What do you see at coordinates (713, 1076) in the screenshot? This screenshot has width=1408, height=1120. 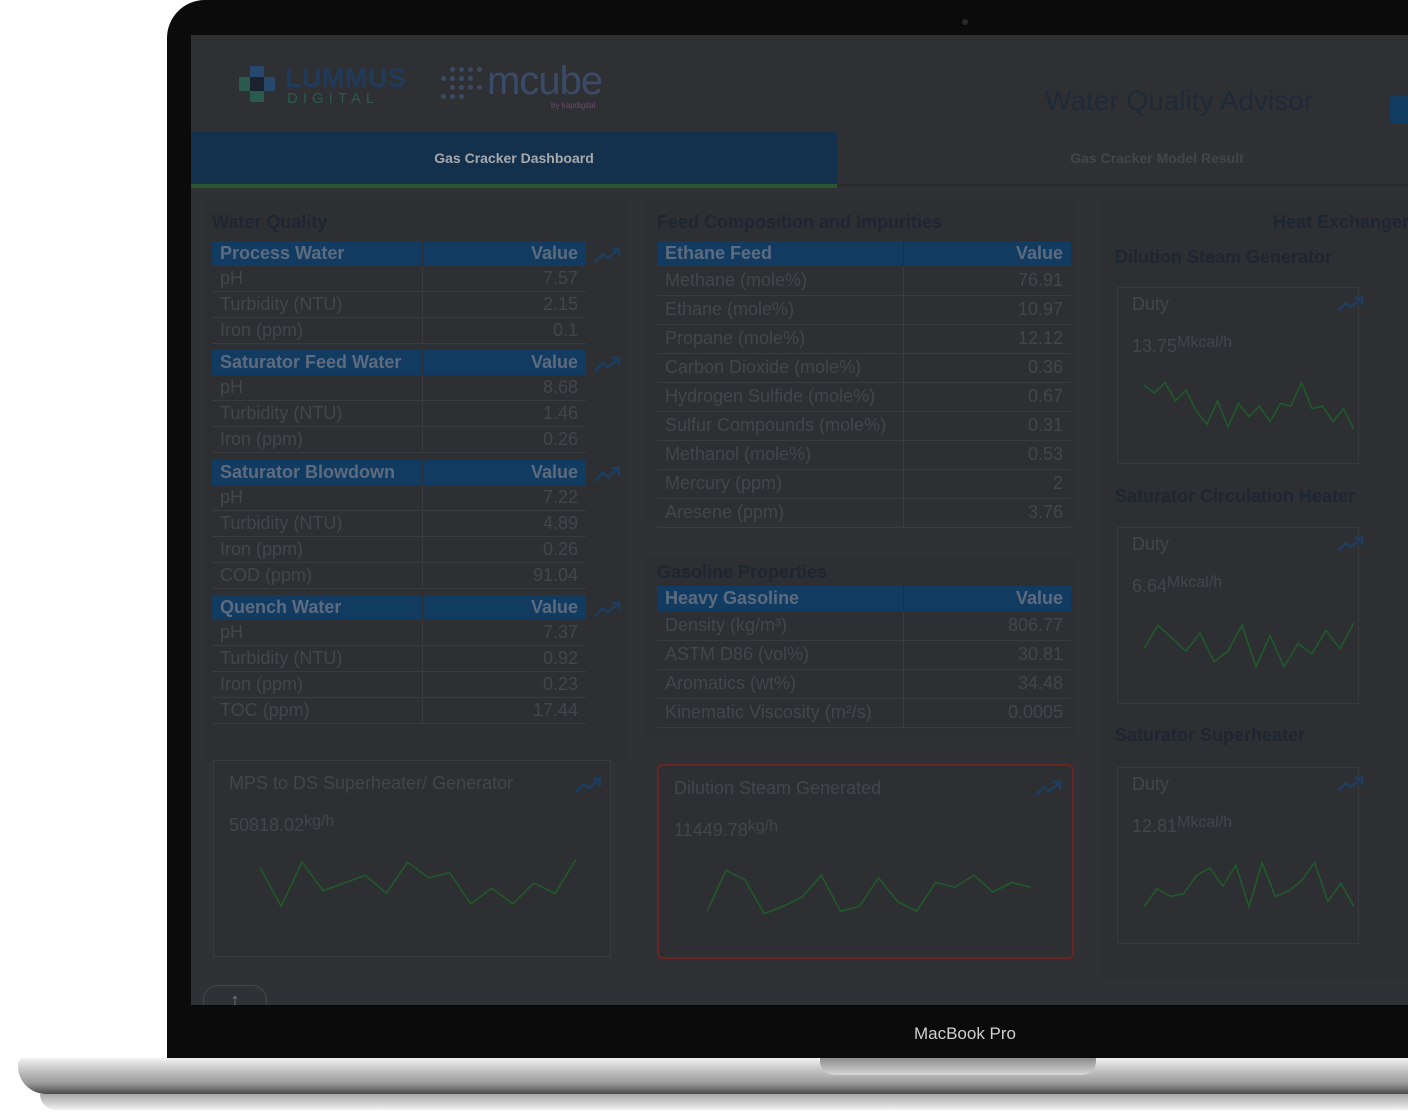 I see `laptop-base` at bounding box center [713, 1076].